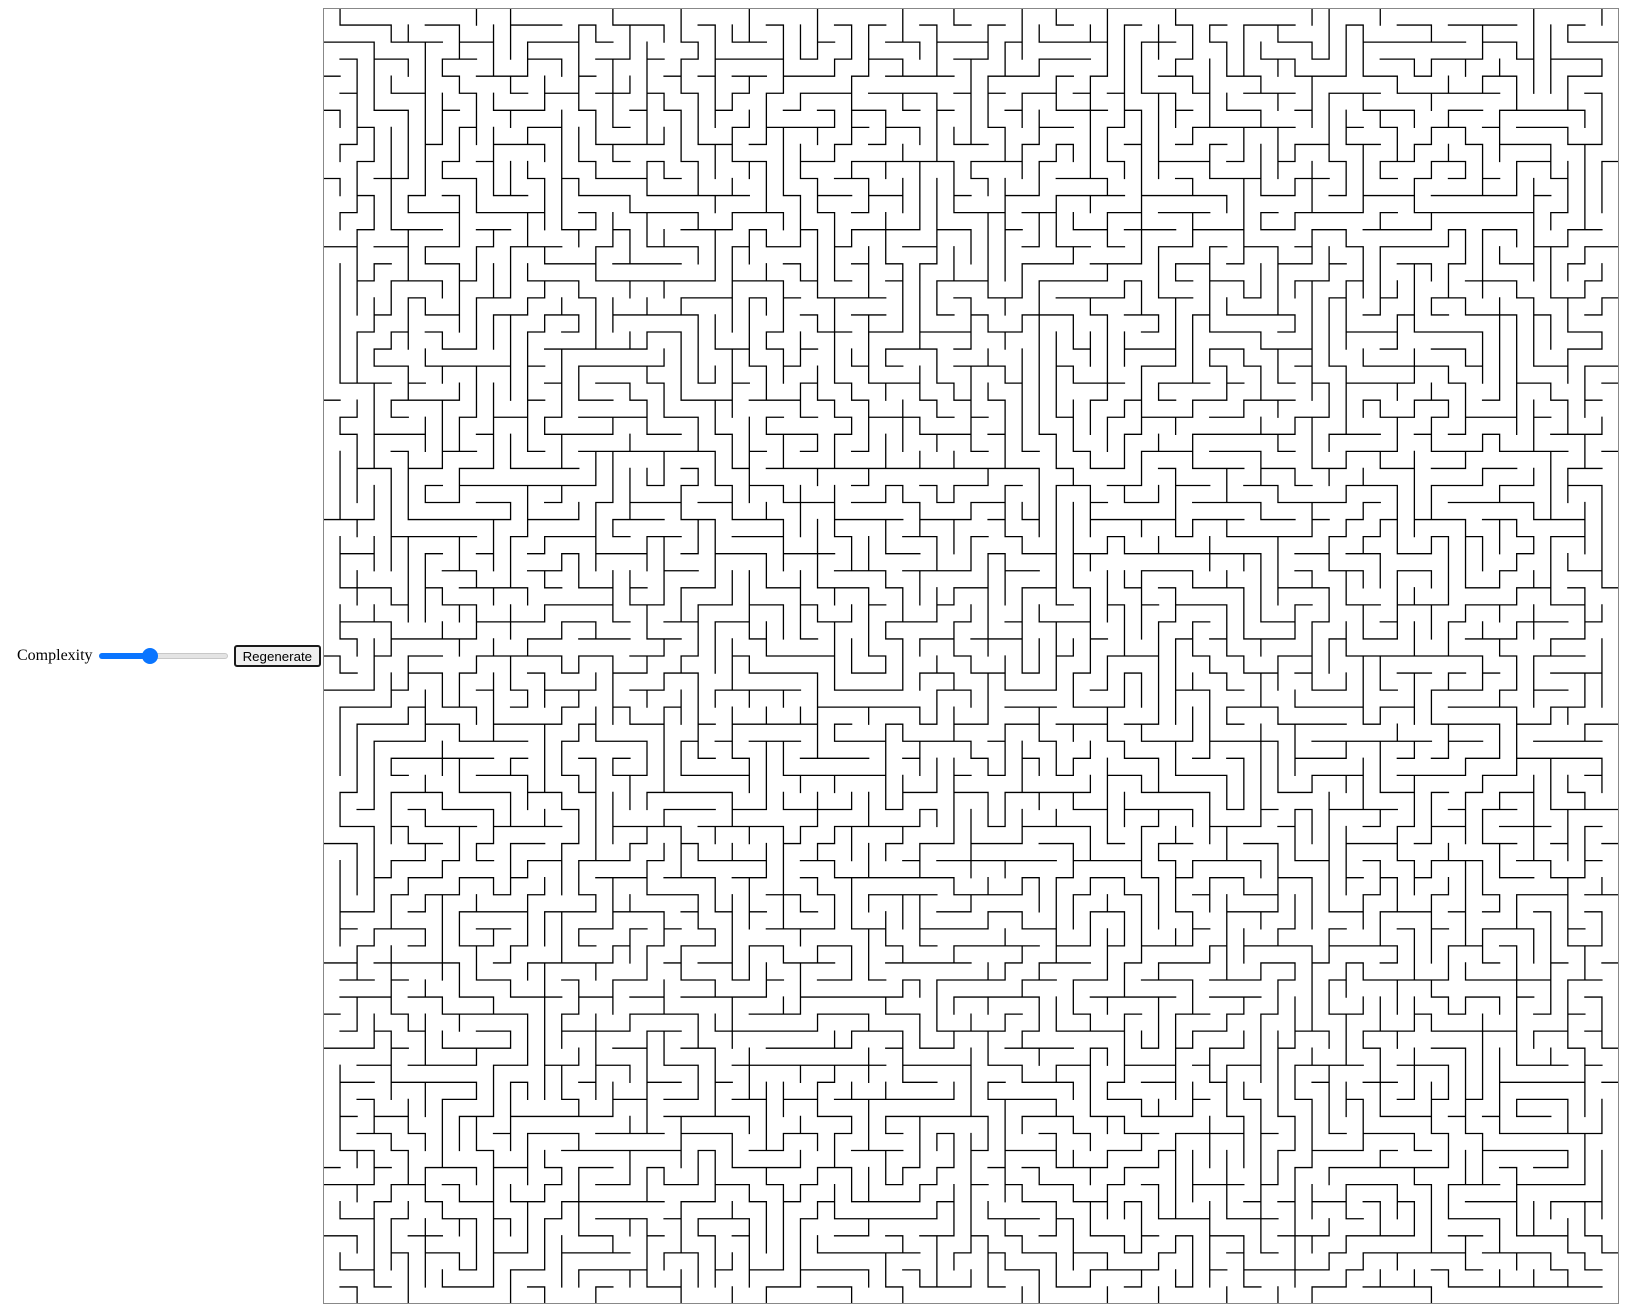 The image size is (1633, 1304). What do you see at coordinates (163, 656) in the screenshot?
I see `complexity-slider` at bounding box center [163, 656].